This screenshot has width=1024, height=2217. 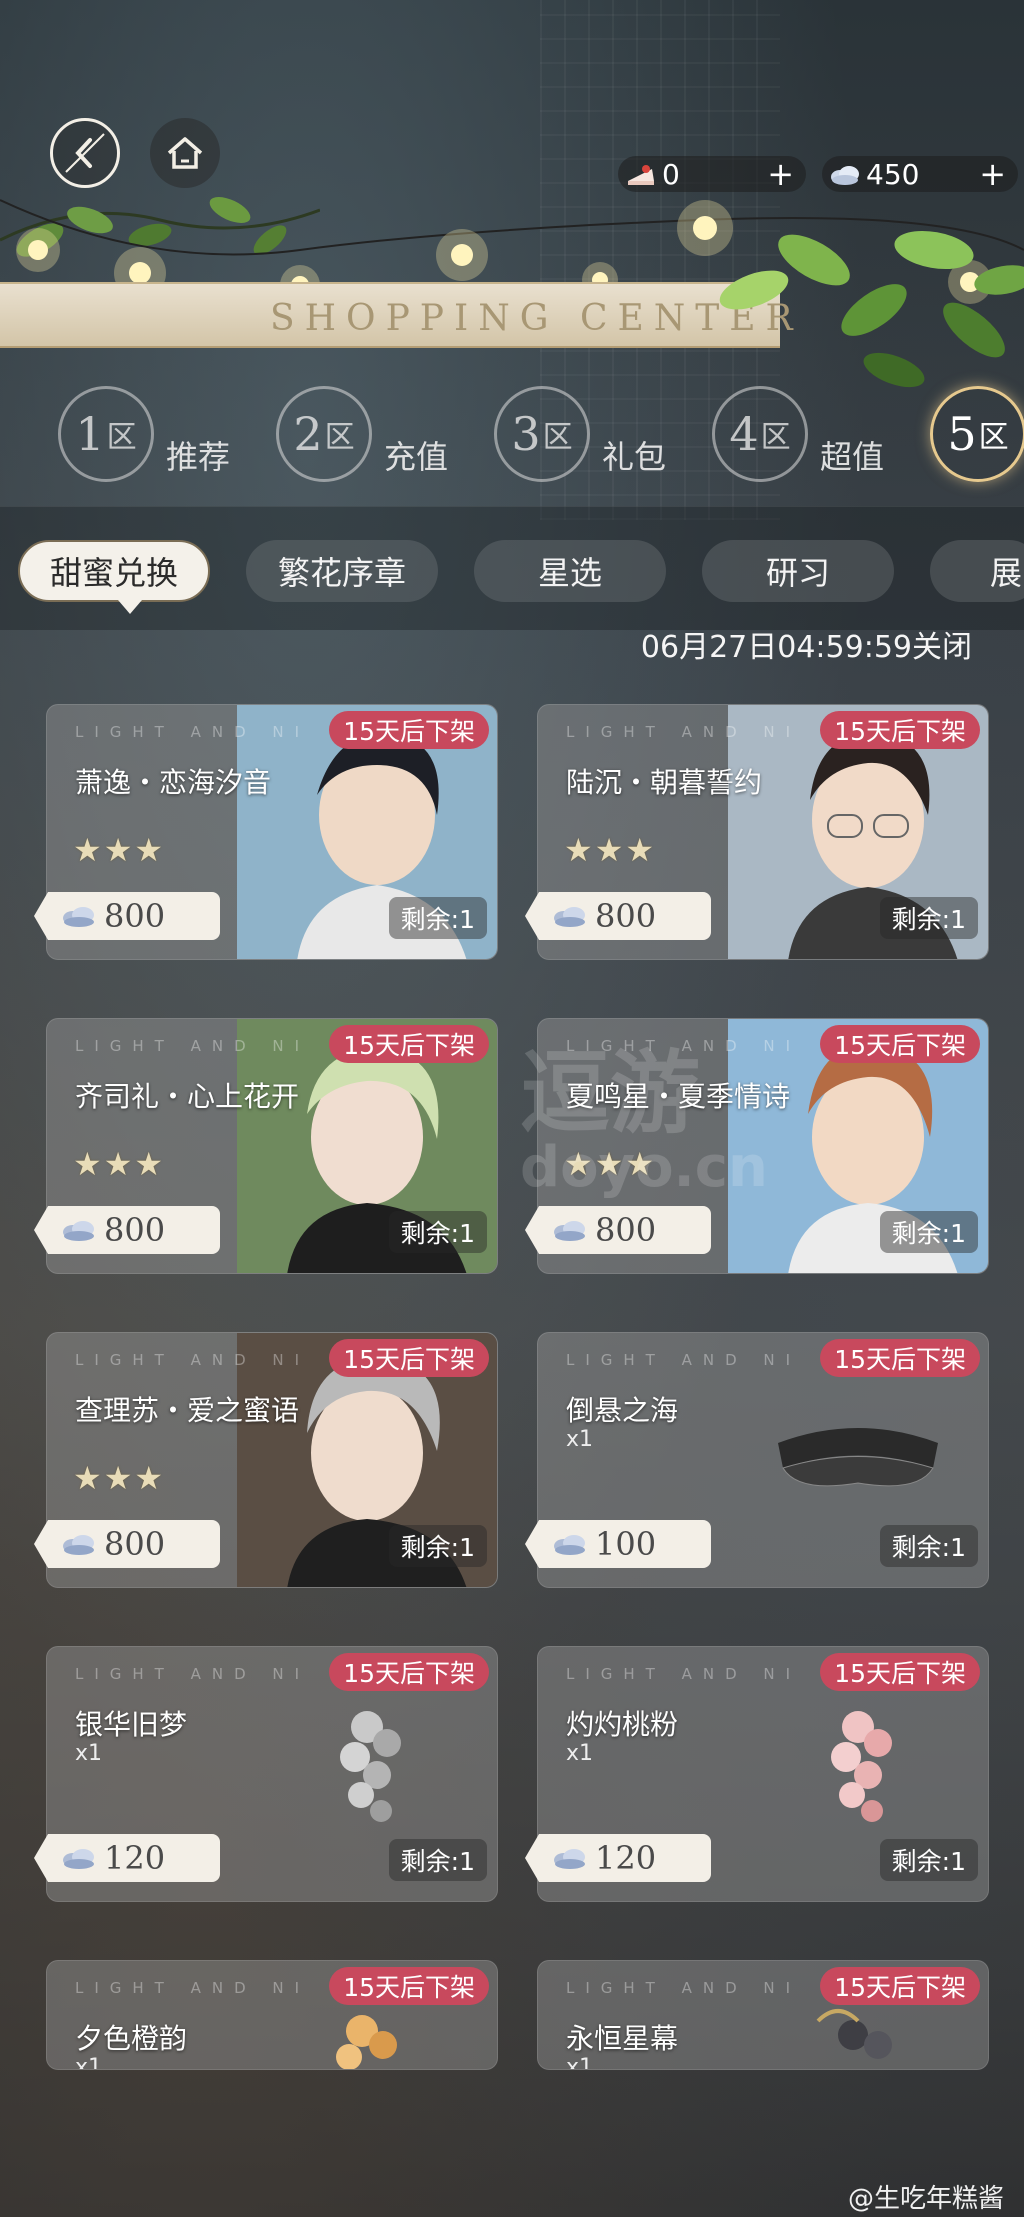 What do you see at coordinates (610, 1093) in the screenshot?
I see `site-watermark-cn: 逗游` at bounding box center [610, 1093].